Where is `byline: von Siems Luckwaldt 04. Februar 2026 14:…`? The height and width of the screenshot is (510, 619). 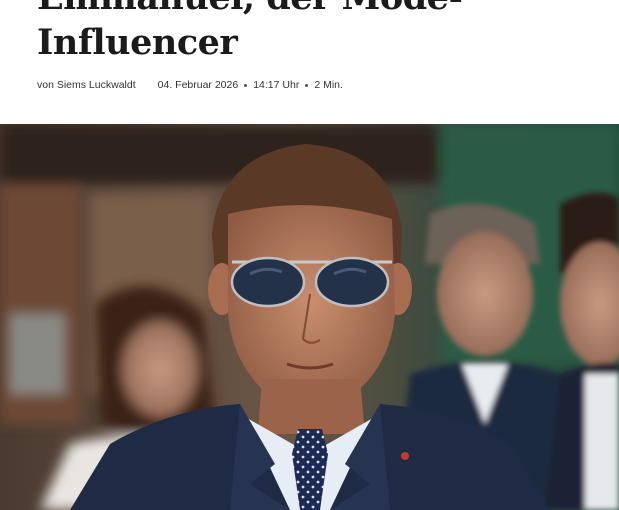
byline: von Siems Luckwaldt 04. Februar 2026 14:… is located at coordinates (190, 85).